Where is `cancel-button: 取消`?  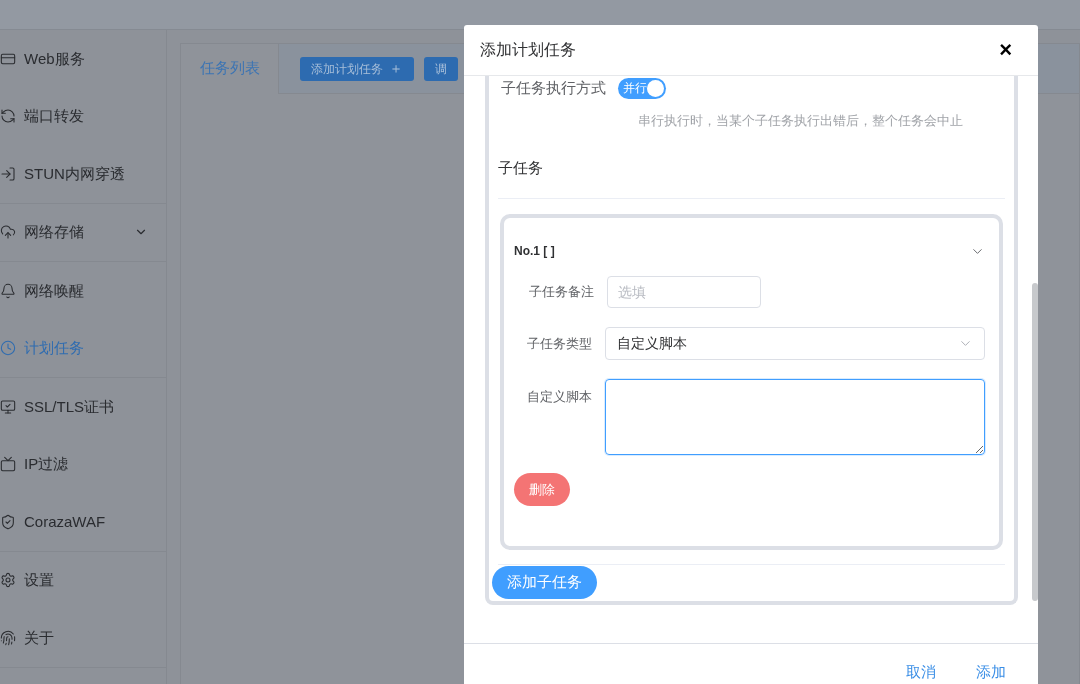 cancel-button: 取消 is located at coordinates (921, 672).